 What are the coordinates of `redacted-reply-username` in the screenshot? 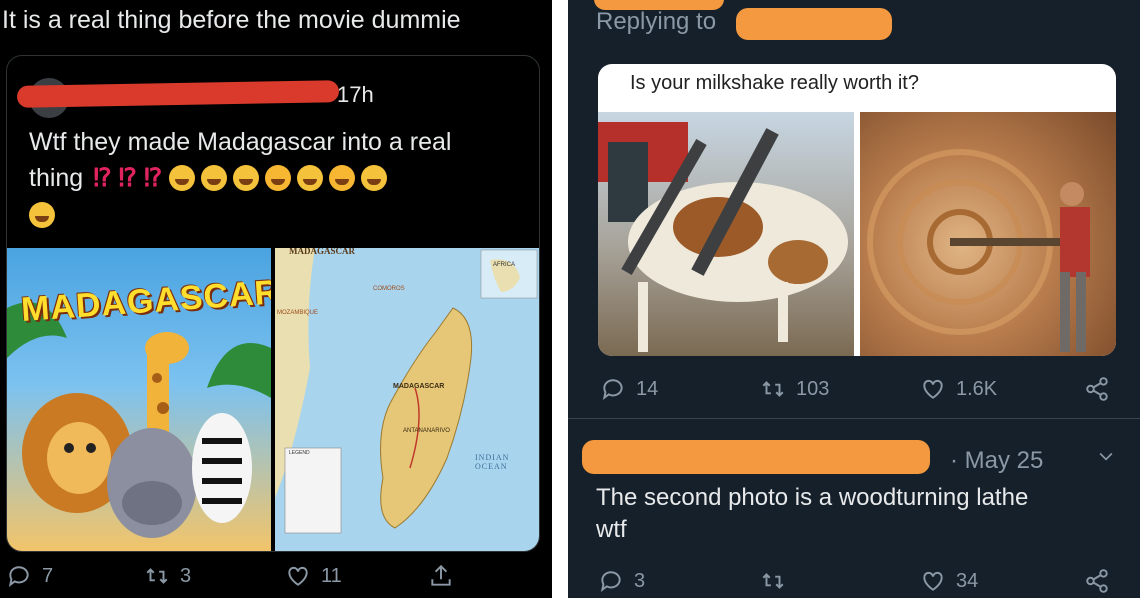 It's located at (756, 457).